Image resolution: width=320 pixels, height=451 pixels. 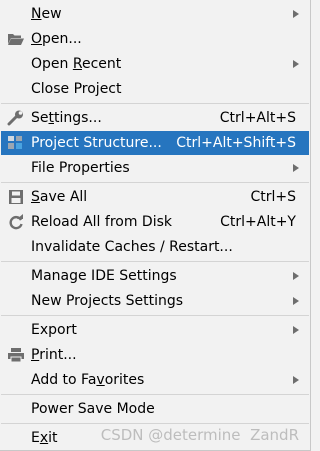 What do you see at coordinates (46, 14) in the screenshot?
I see `menu-item-label: New` at bounding box center [46, 14].